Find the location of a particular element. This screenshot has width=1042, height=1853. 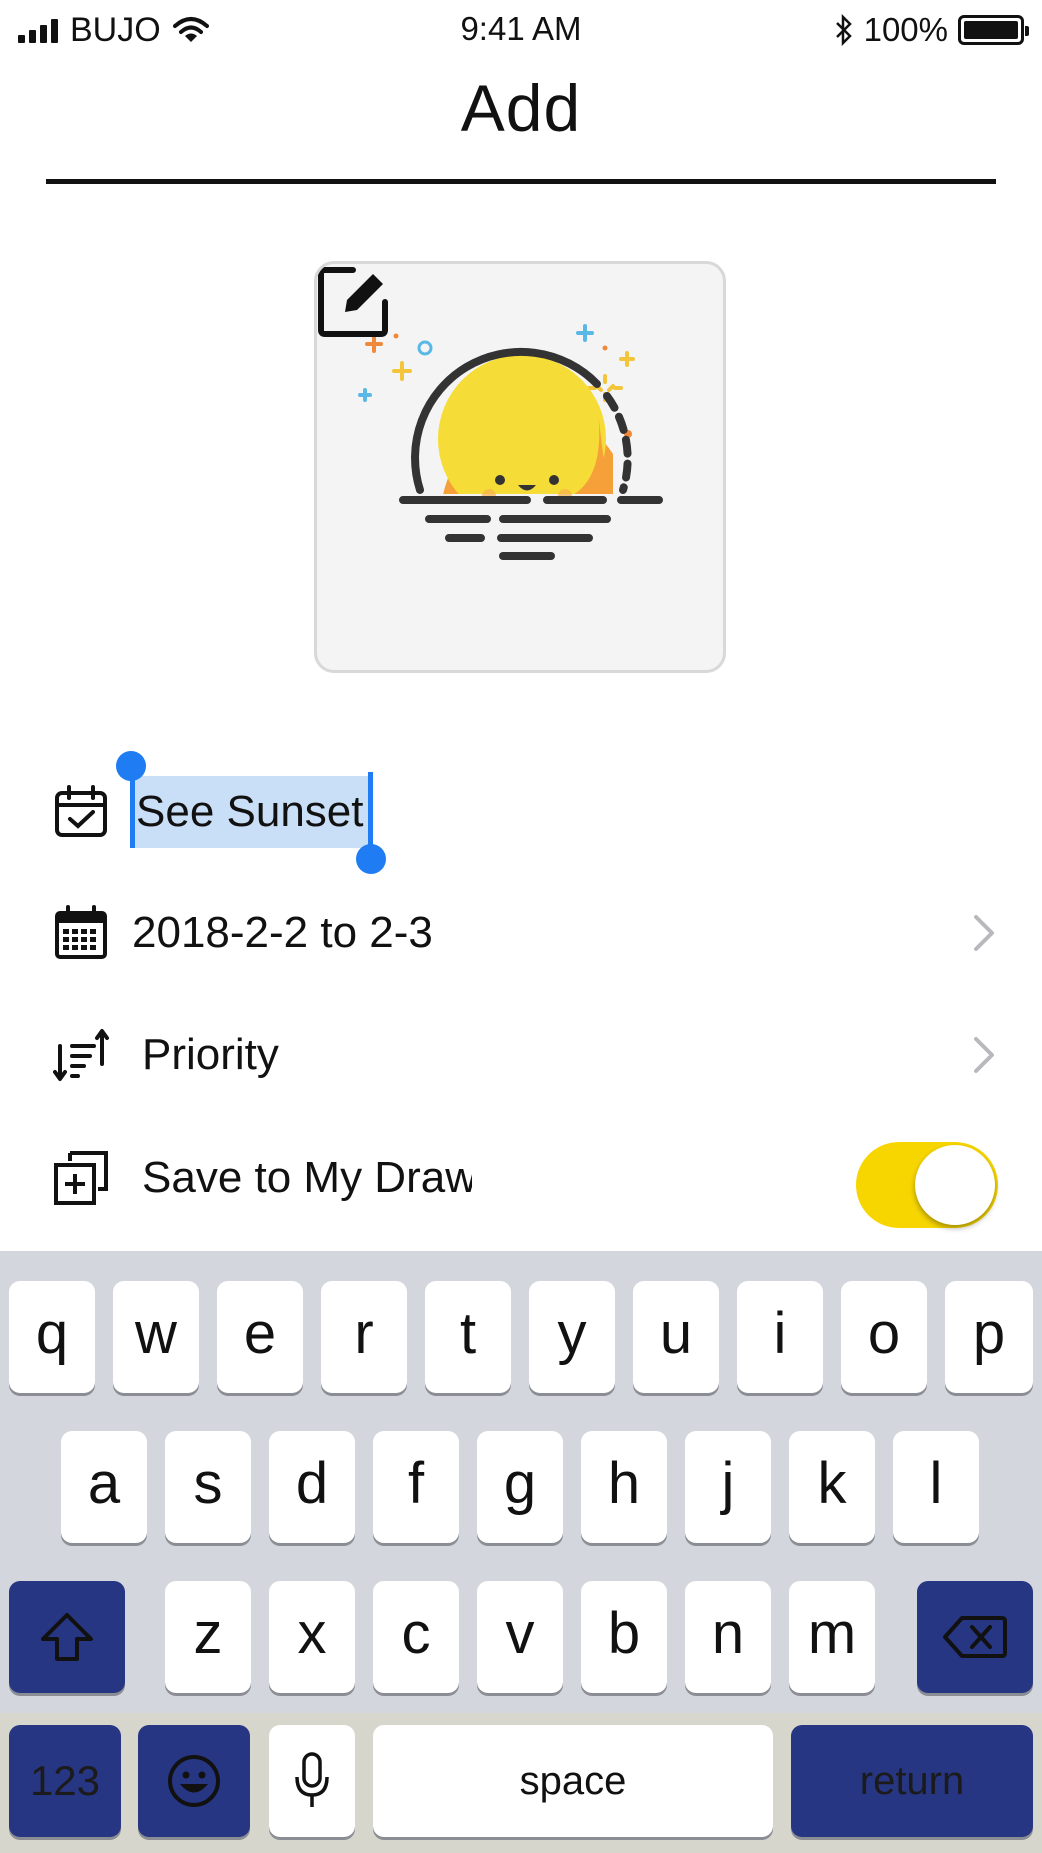

add-to-drawer-icon is located at coordinates (81, 1178).